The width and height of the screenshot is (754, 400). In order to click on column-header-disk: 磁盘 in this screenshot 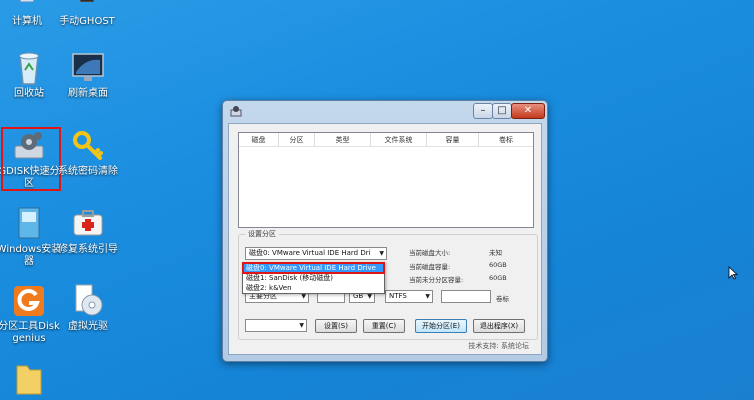, I will do `click(259, 139)`.